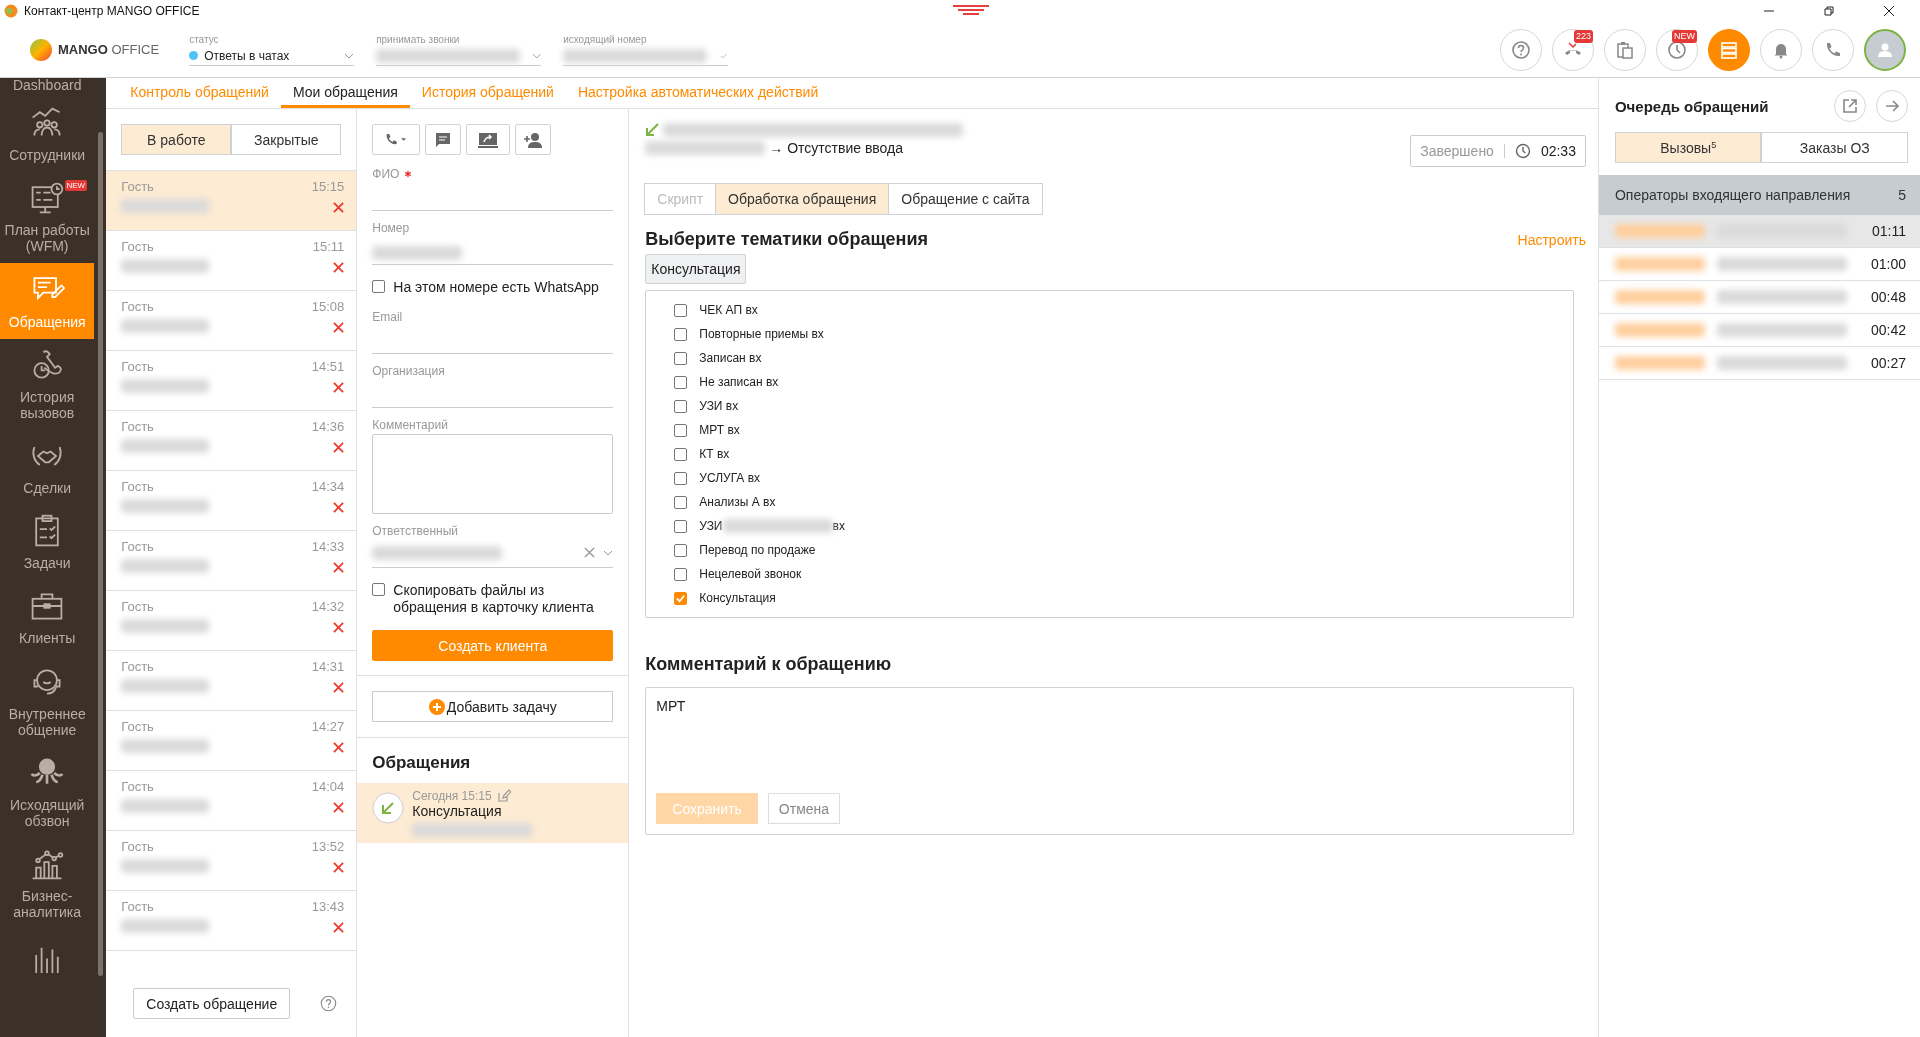  What do you see at coordinates (47, 701) in the screenshot?
I see `sidebar-item: Внутреннее общение` at bounding box center [47, 701].